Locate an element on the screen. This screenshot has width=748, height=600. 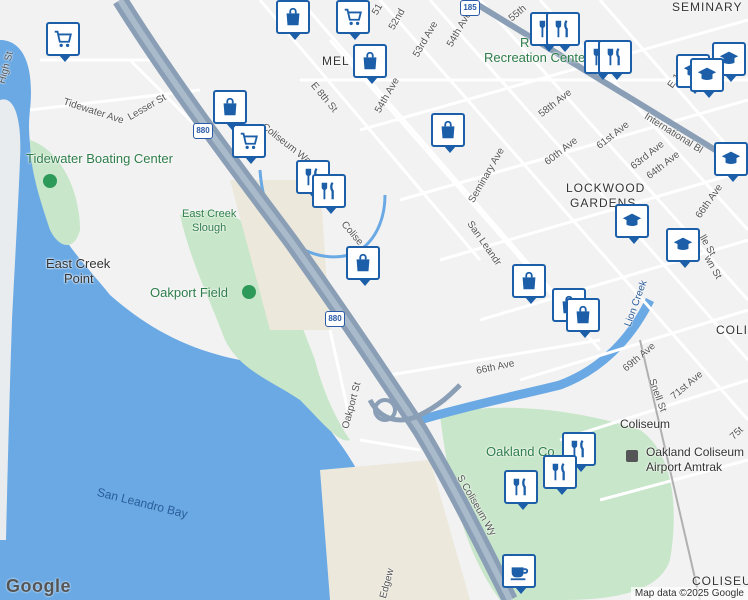
i880-shield-north: 880 is located at coordinates (203, 131).